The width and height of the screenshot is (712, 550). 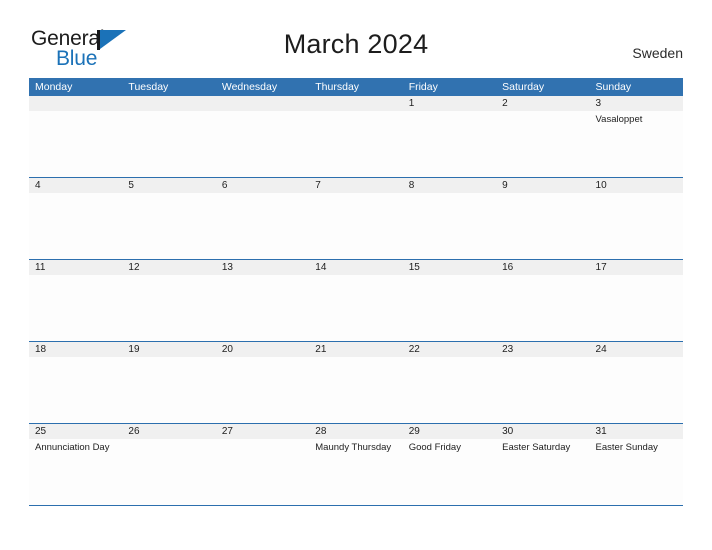 I want to click on calendar-week-row: 11 12 13 14 15 16 17, so click(x=356, y=300).